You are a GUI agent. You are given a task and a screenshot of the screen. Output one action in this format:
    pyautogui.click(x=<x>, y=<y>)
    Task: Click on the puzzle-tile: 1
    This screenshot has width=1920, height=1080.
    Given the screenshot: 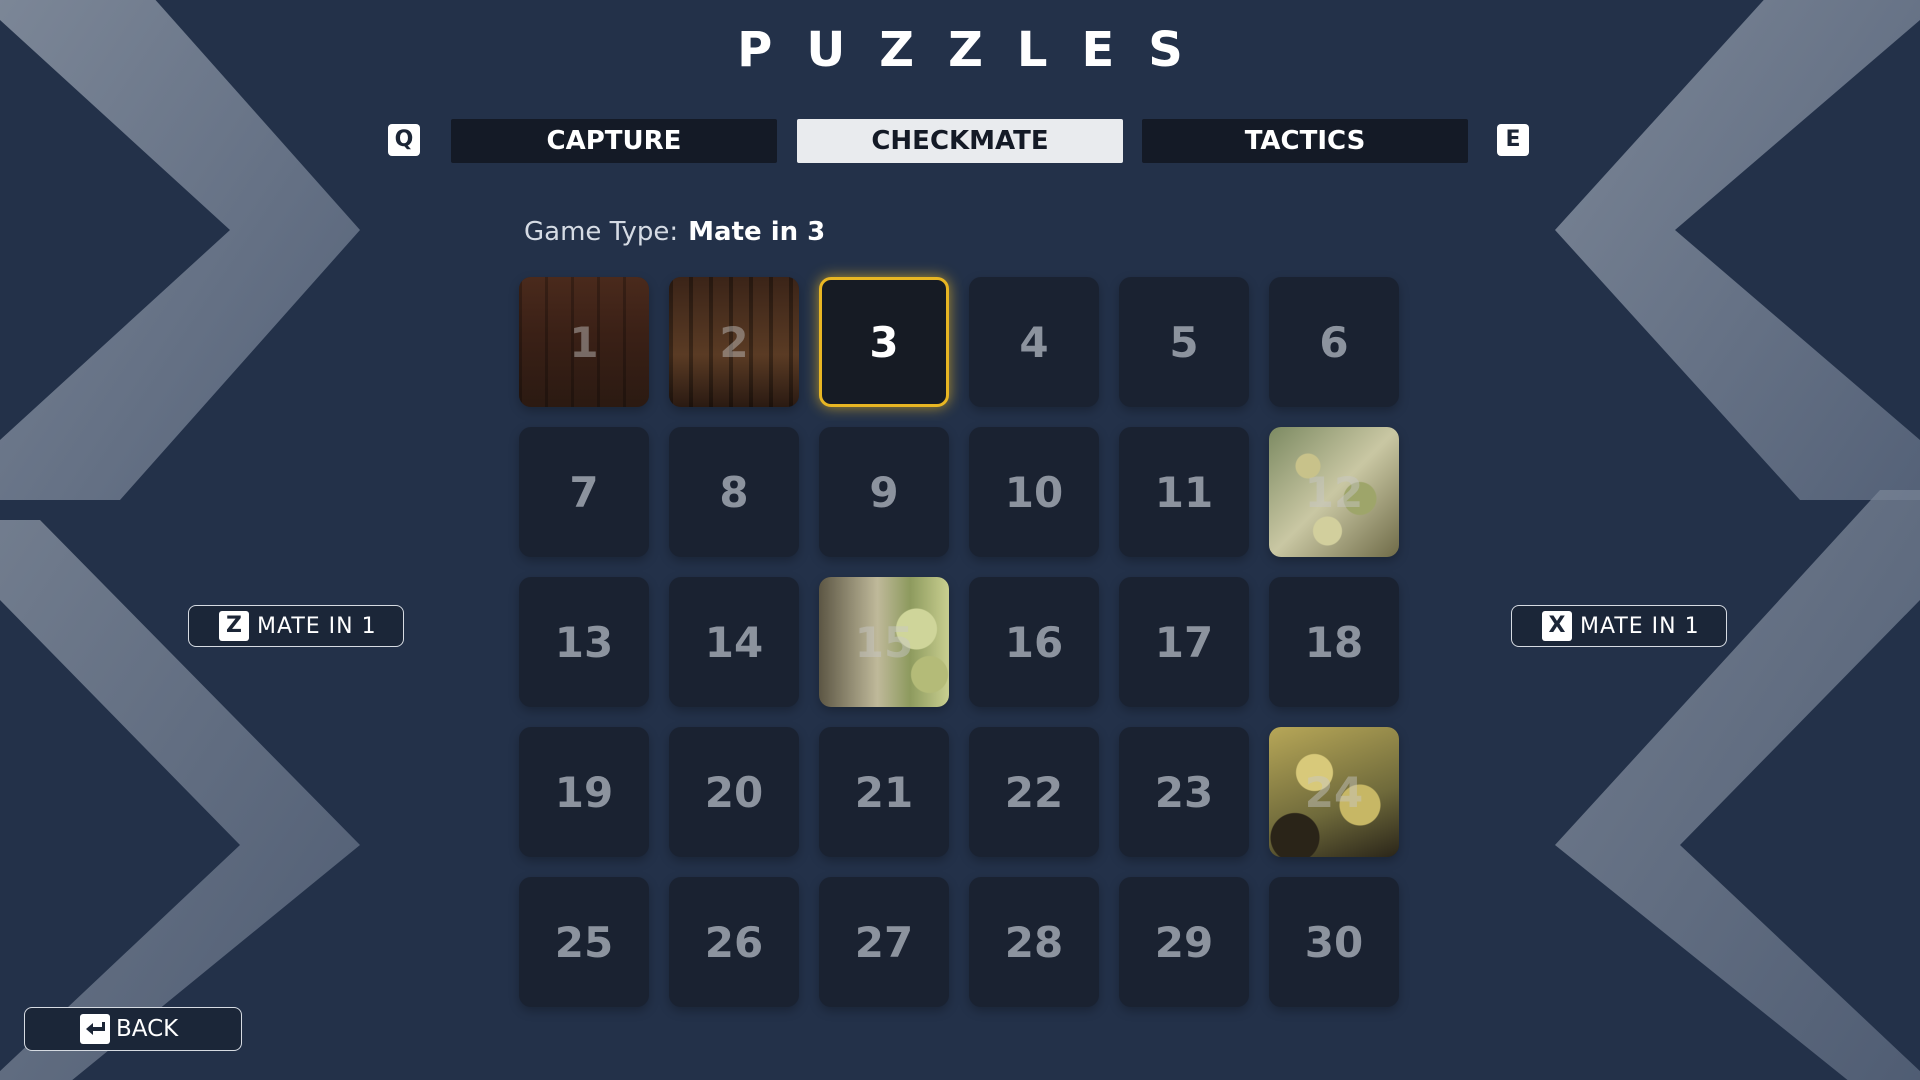 What is the action you would take?
    pyautogui.click(x=584, y=342)
    